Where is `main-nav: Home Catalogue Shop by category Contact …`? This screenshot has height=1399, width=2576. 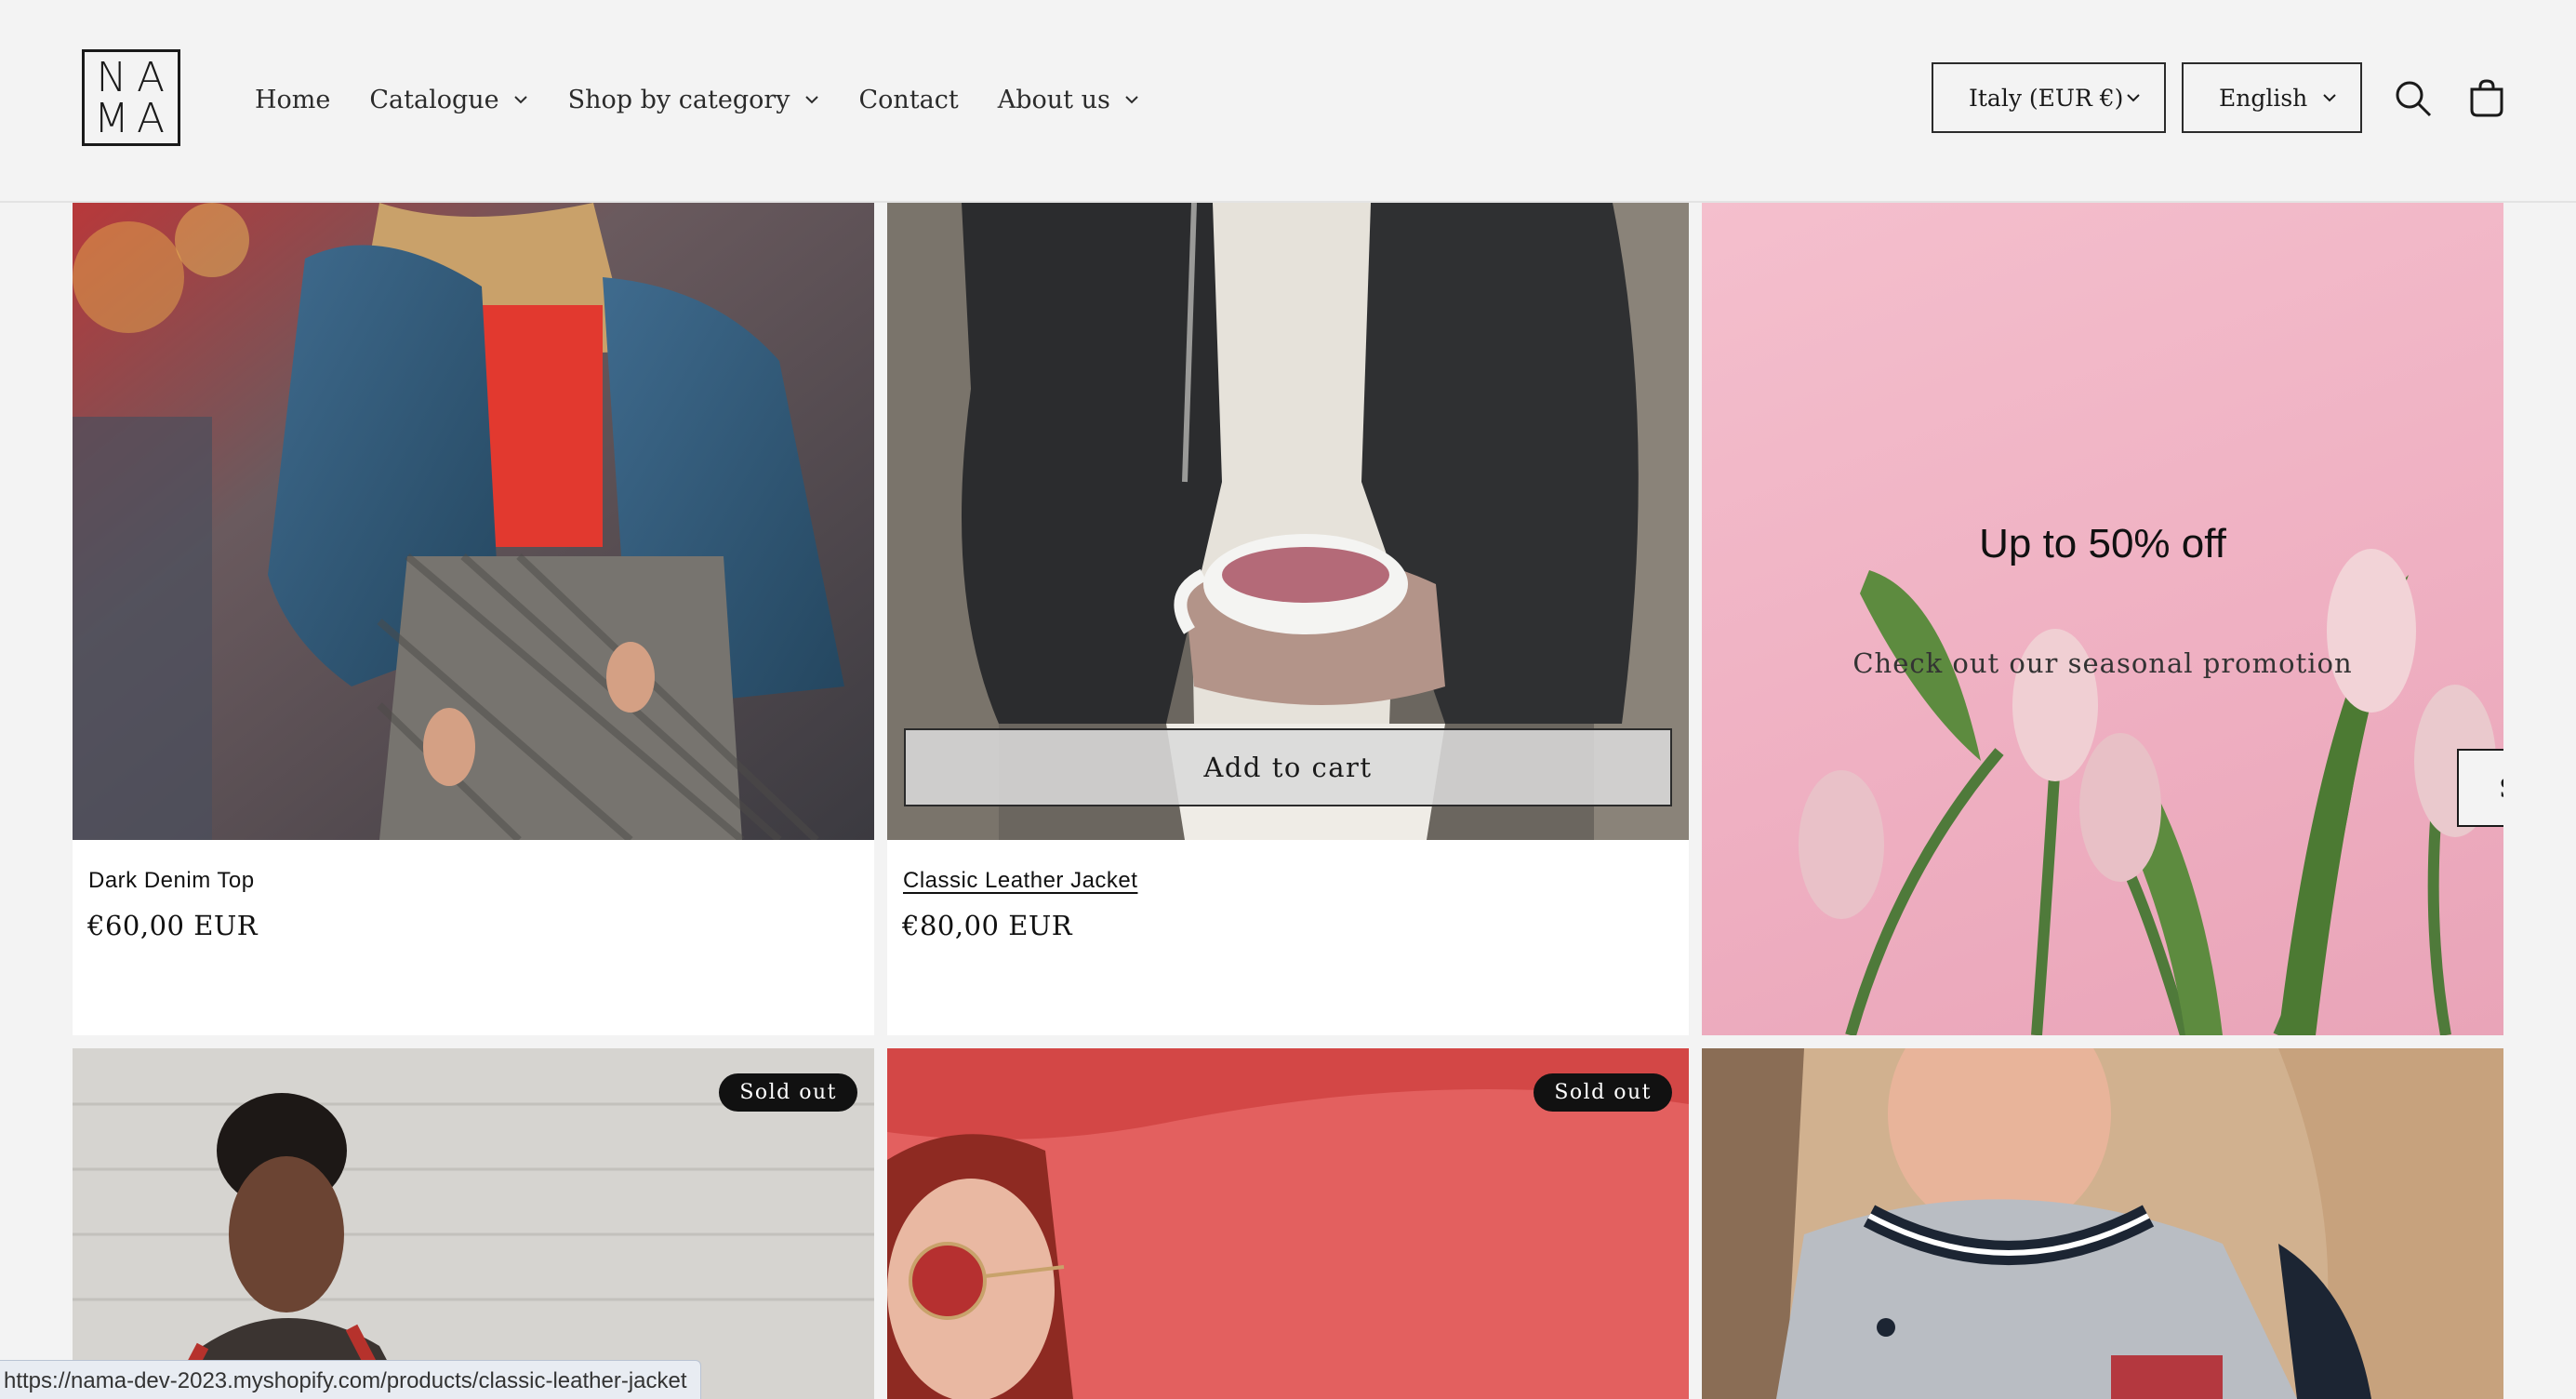 main-nav: Home Catalogue Shop by category Contact … is located at coordinates (717, 100).